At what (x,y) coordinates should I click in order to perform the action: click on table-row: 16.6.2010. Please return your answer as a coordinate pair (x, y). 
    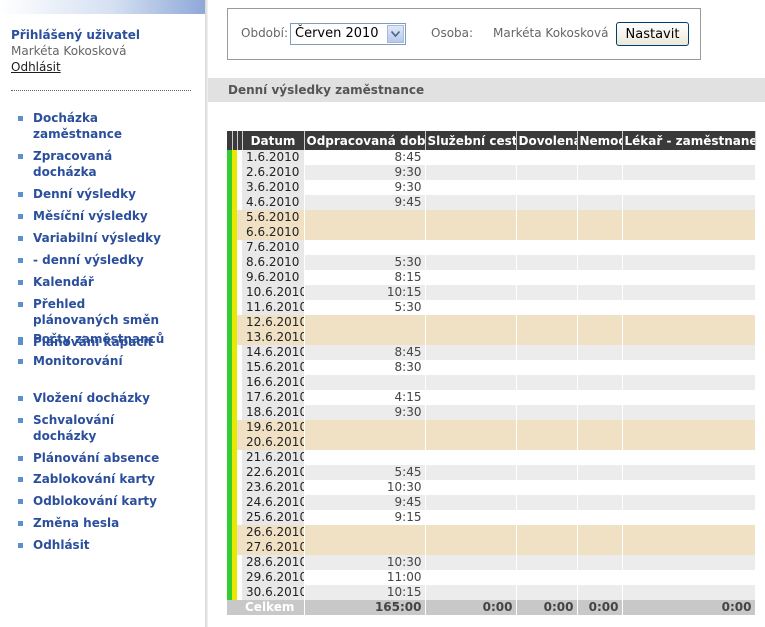
    Looking at the image, I should click on (491, 382).